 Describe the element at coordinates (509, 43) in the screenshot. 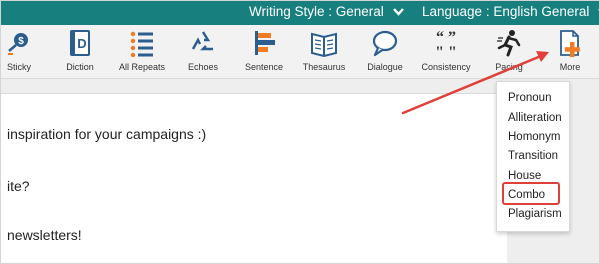

I see `pacing-icon` at that location.